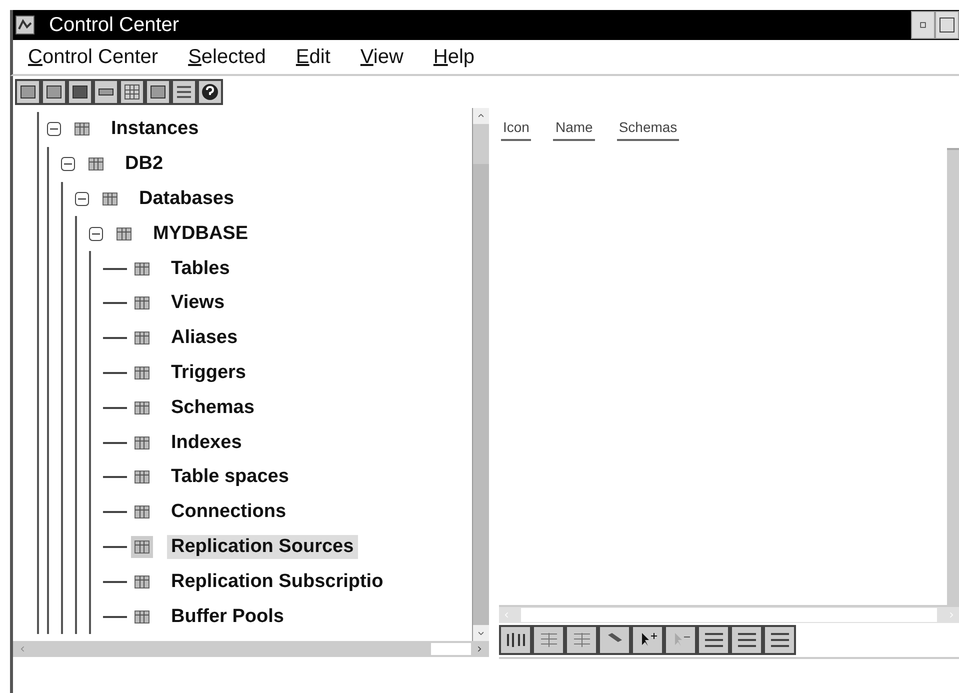 The height and width of the screenshot is (693, 959). I want to click on menu-item: Help, so click(454, 57).